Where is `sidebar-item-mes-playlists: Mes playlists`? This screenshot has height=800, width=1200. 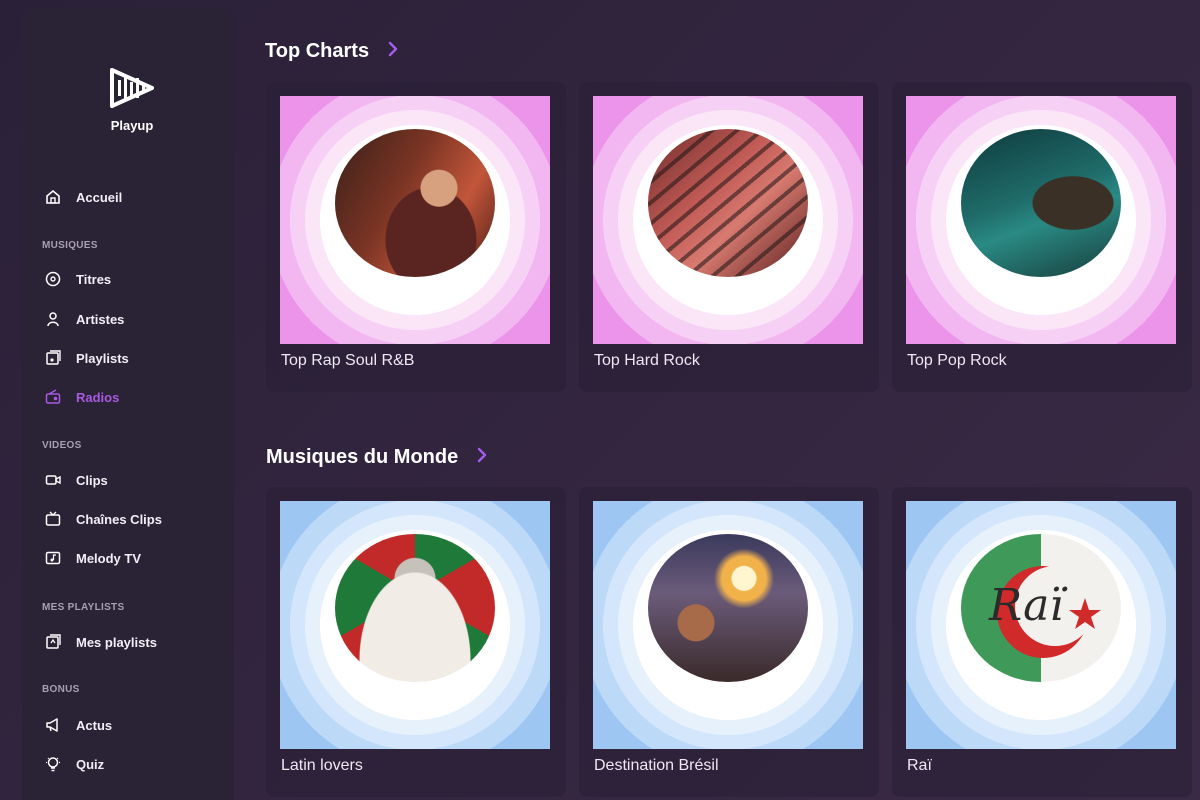
sidebar-item-mes-playlists: Mes playlists is located at coordinates (100, 642).